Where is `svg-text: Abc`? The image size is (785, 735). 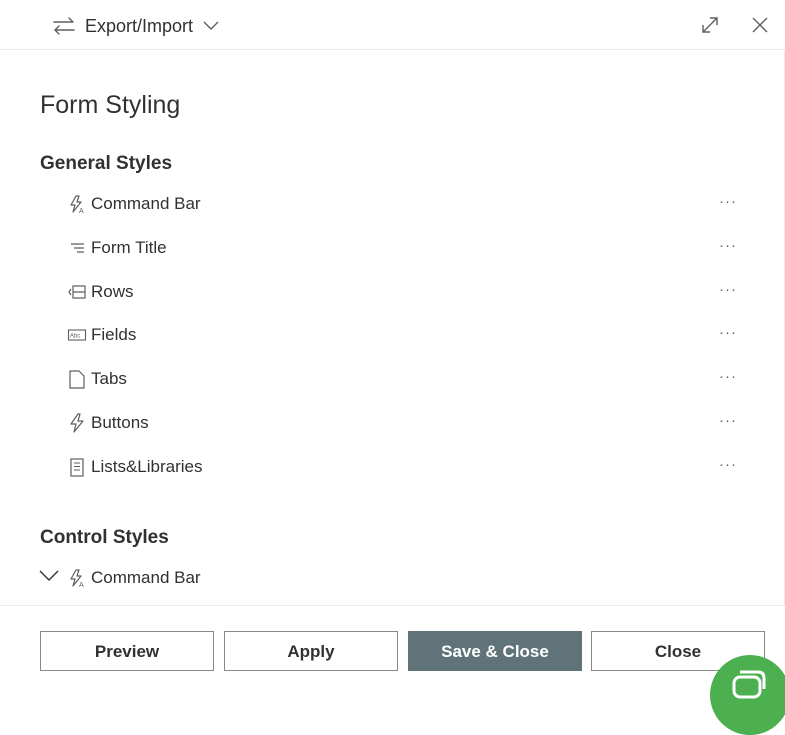 svg-text: Abc is located at coordinates (75, 337).